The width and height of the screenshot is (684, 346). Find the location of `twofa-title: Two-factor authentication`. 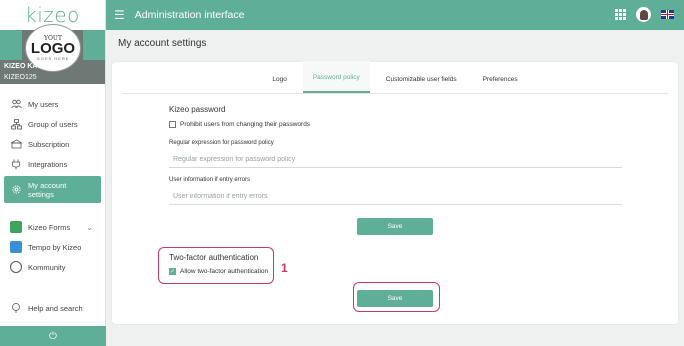

twofa-title: Two-factor authentication is located at coordinates (214, 257).